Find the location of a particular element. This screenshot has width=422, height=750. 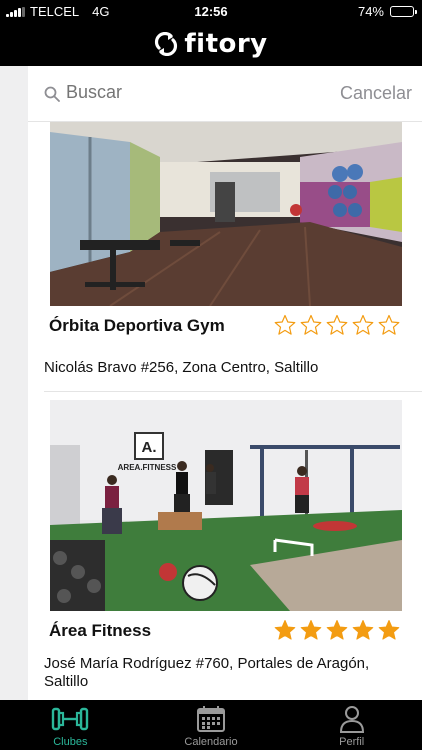

gym-name: Área Fitness is located at coordinates (100, 631).